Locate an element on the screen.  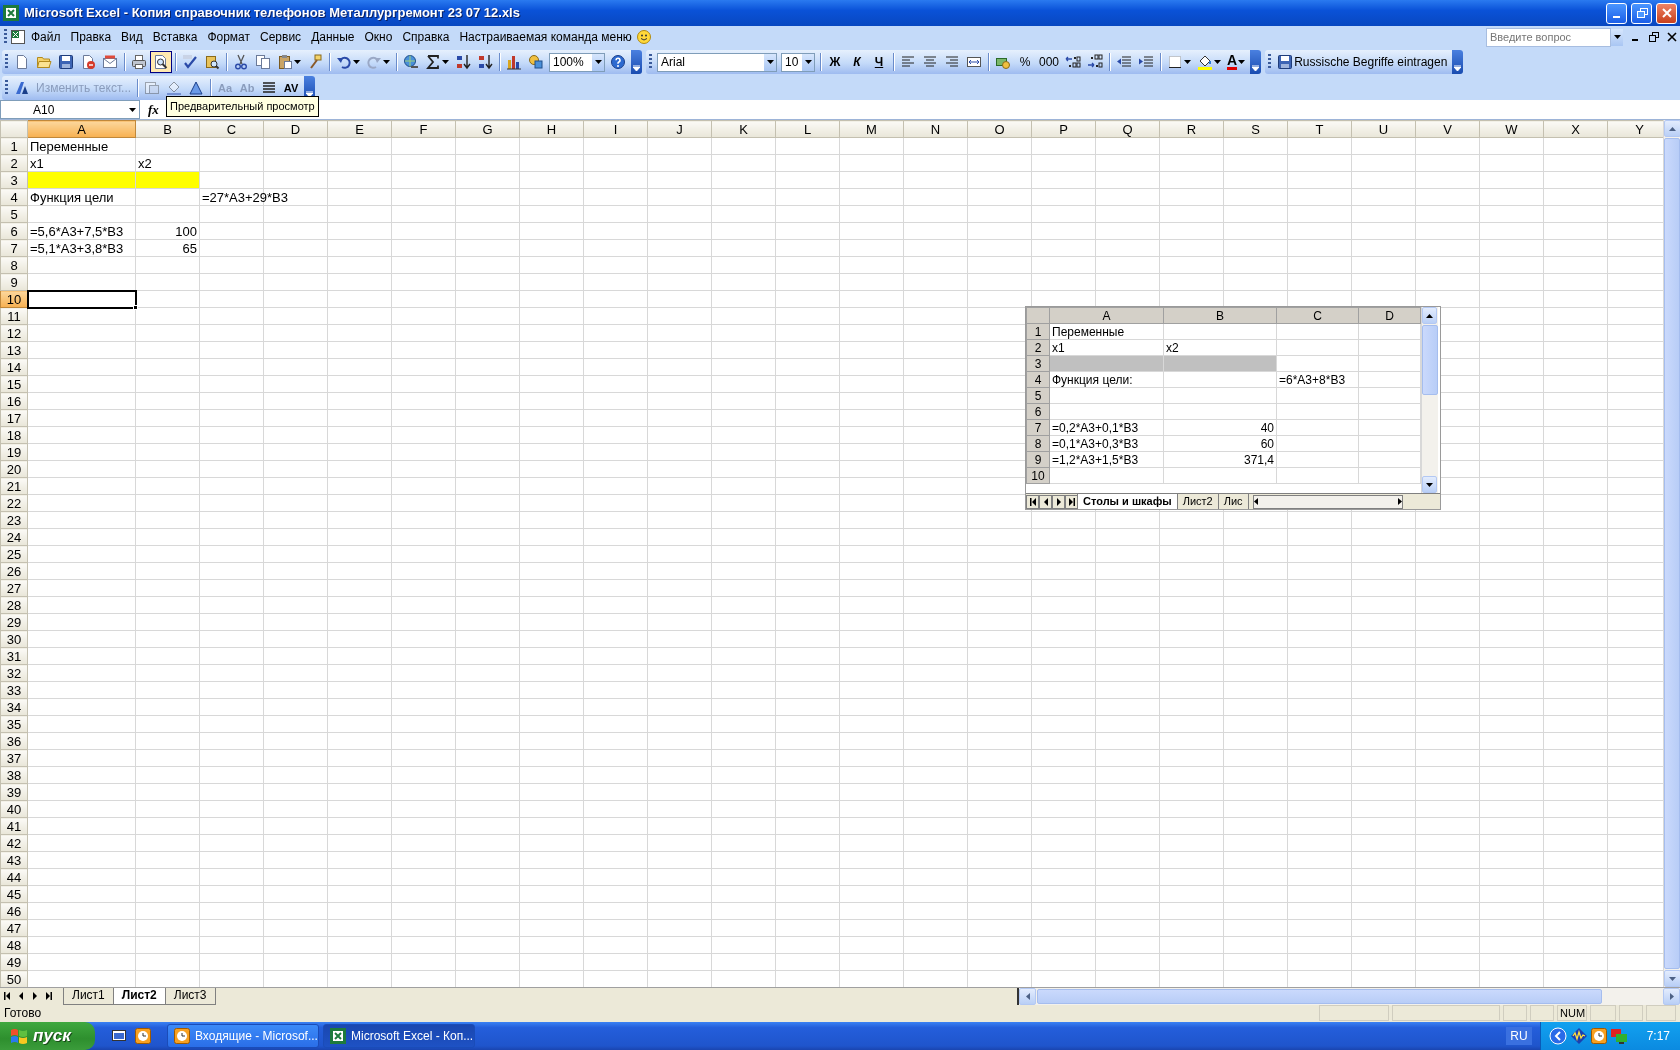
cell-text: =5,1*A3+3,8*B3 is located at coordinates (77, 248).